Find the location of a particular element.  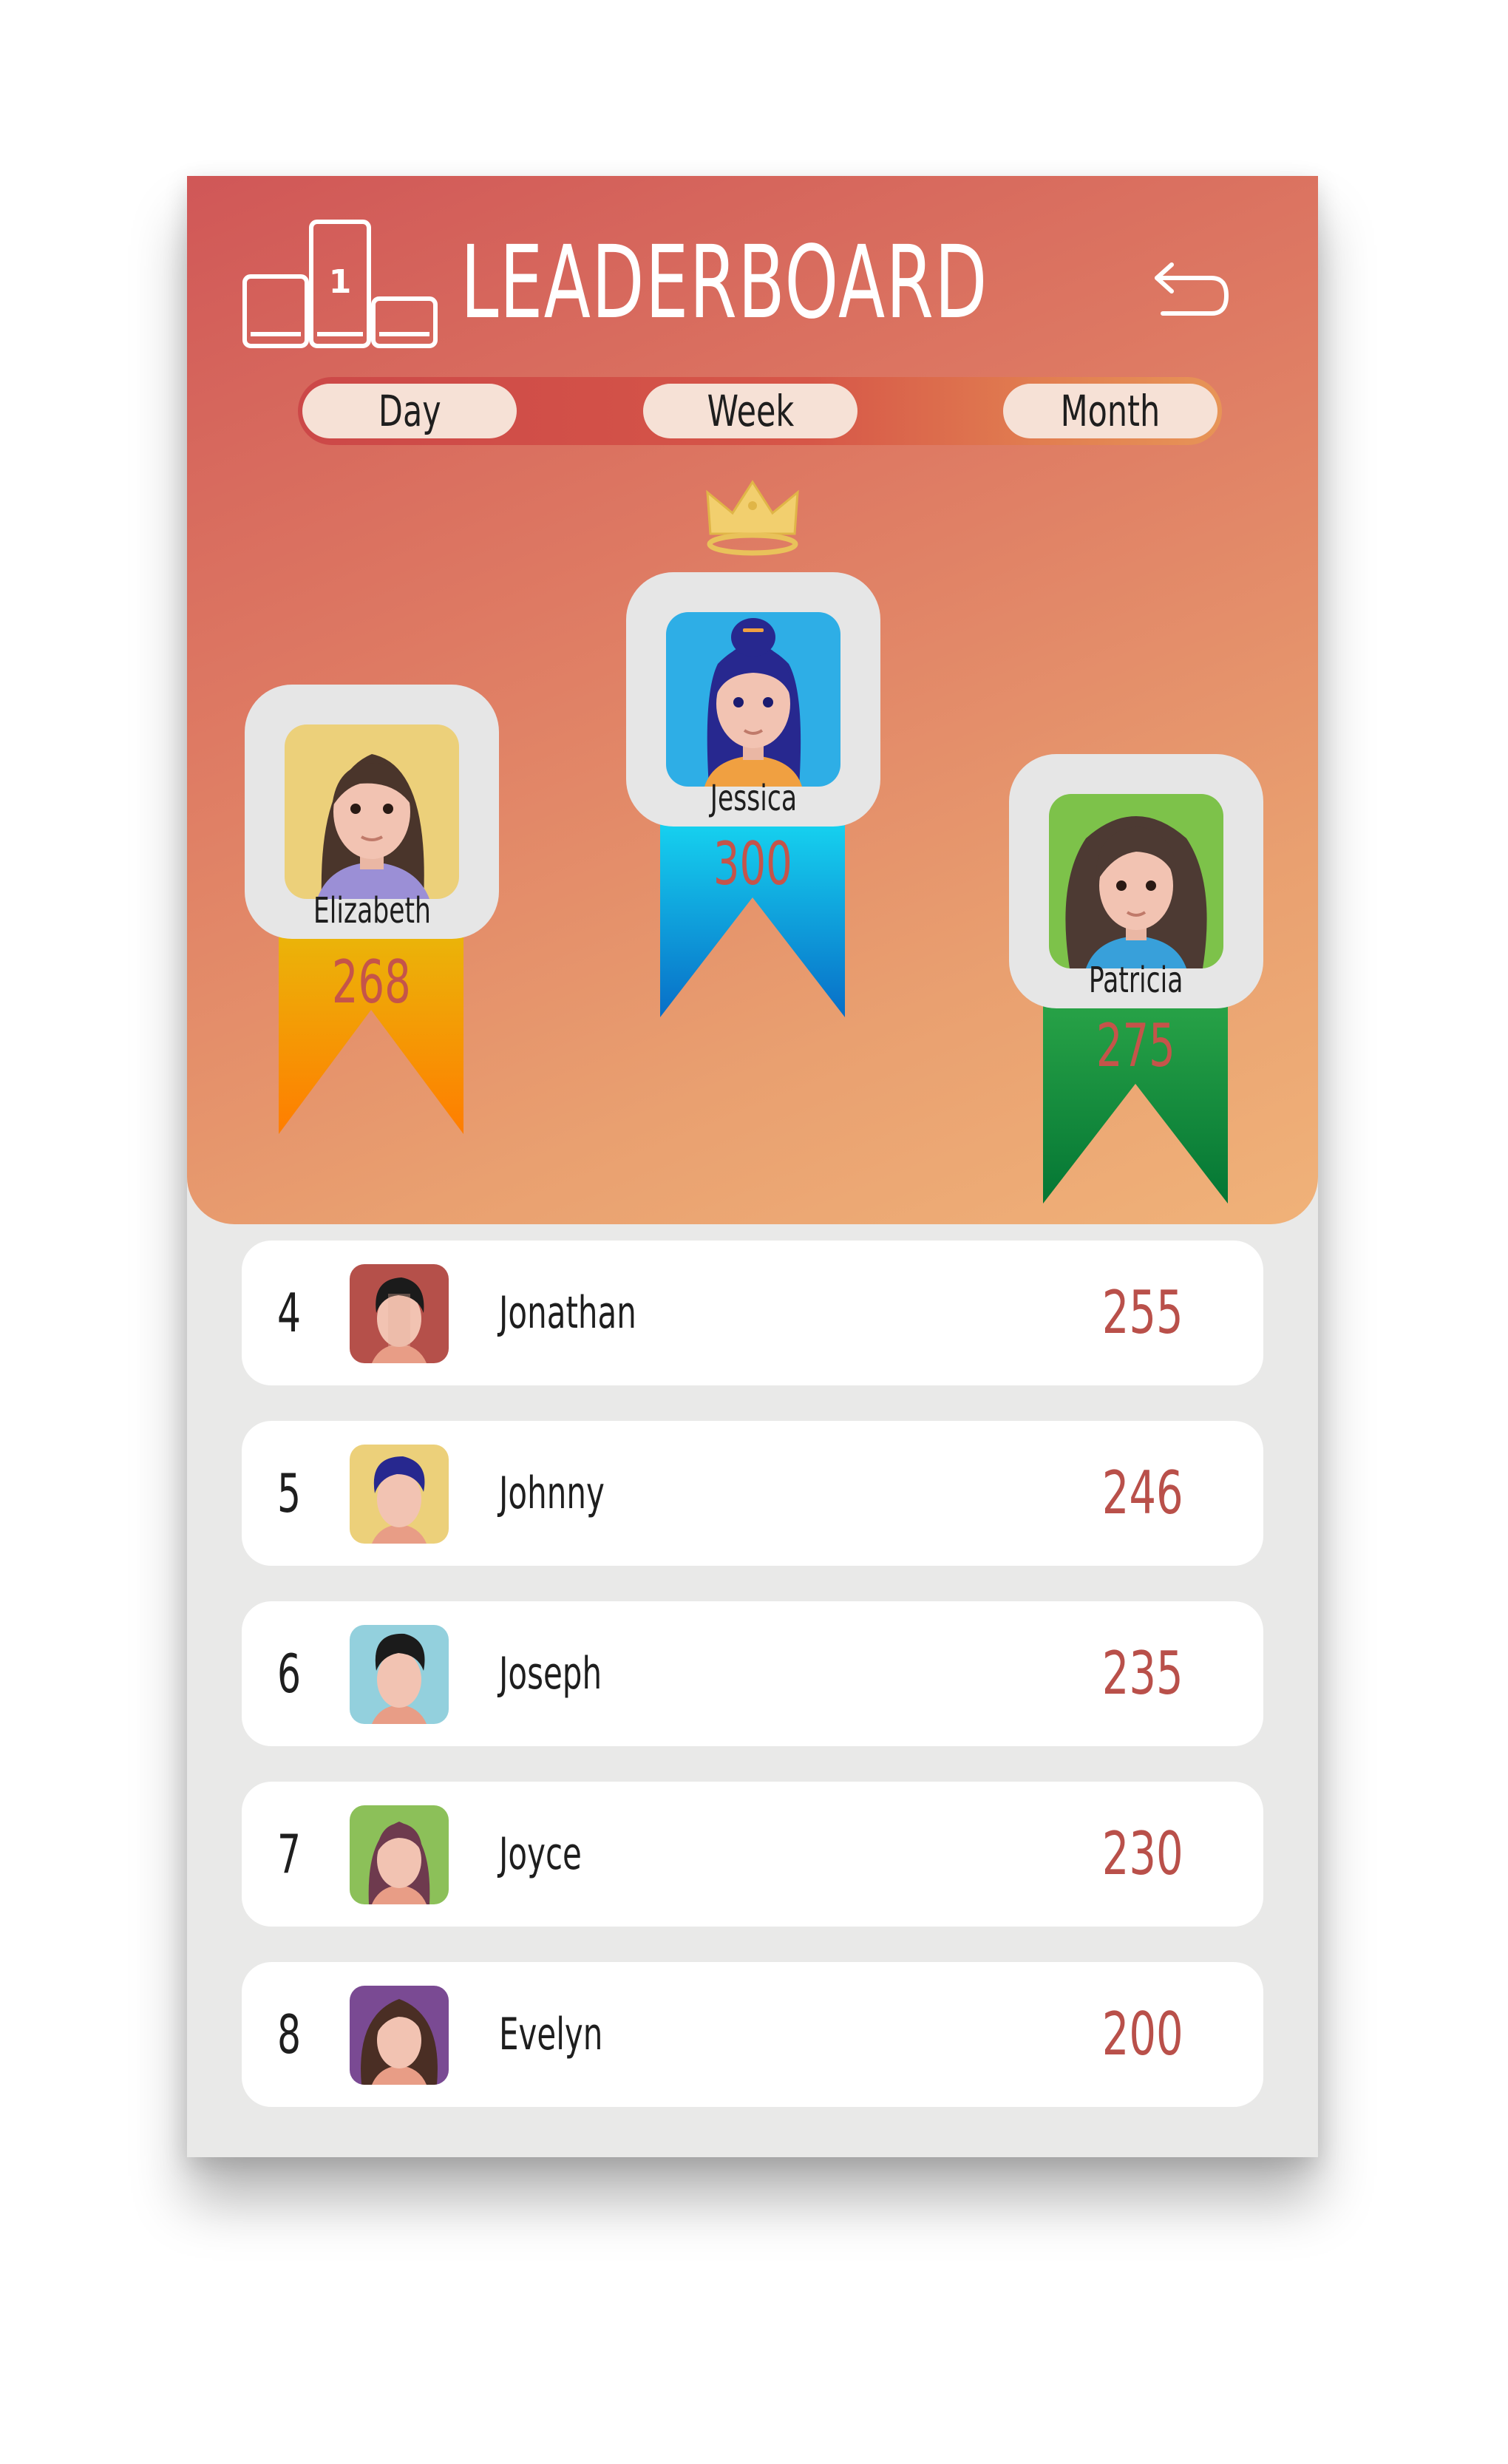

player-name: Joyce is located at coordinates (558, 1854).